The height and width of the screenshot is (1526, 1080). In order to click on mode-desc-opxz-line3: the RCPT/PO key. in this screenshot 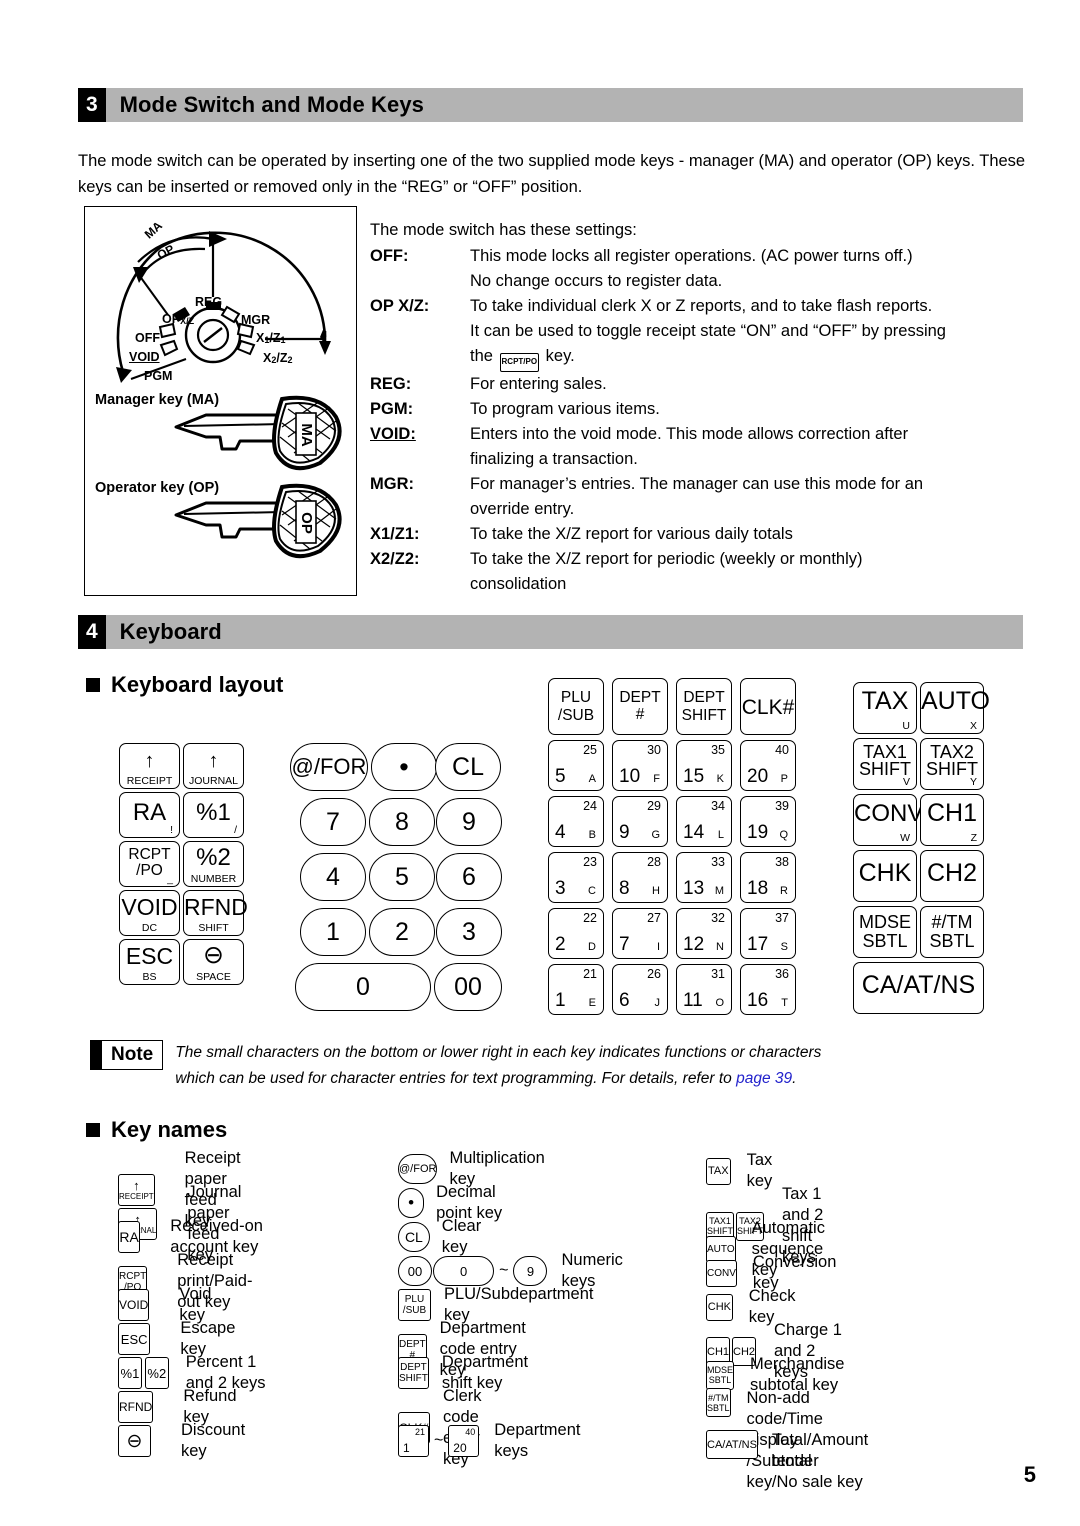, I will do `click(752, 358)`.